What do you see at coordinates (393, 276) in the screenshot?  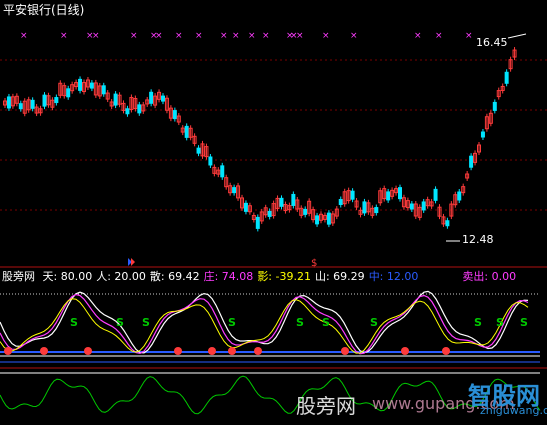 I see `indicator-field: 中: 12.00` at bounding box center [393, 276].